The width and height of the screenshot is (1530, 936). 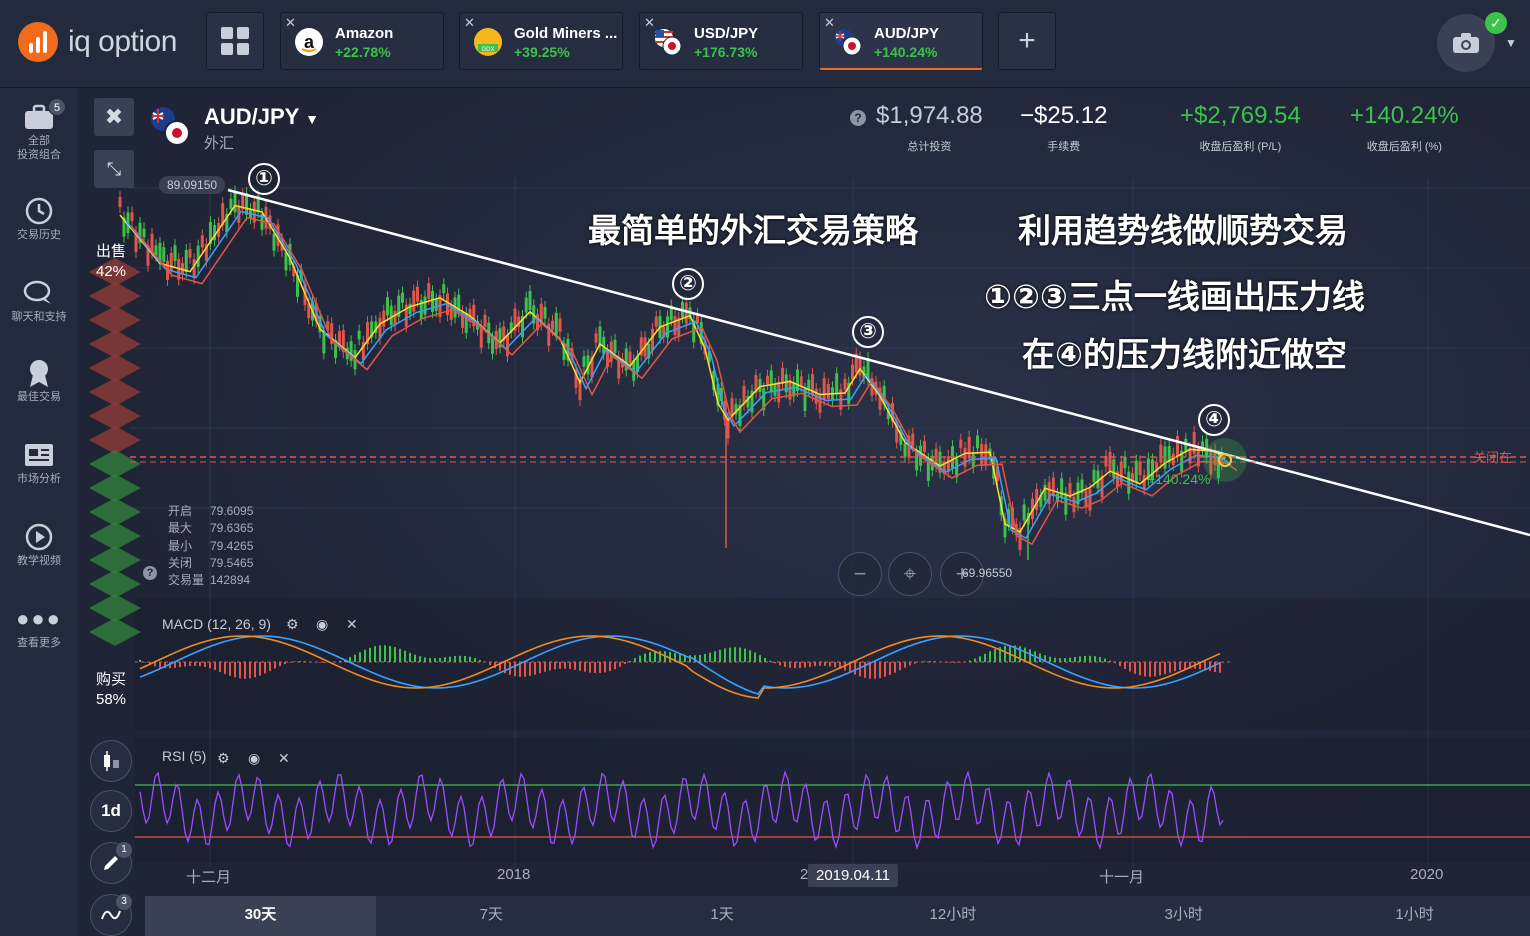 What do you see at coordinates (260, 916) in the screenshot?
I see `timeframe-30d: 30天` at bounding box center [260, 916].